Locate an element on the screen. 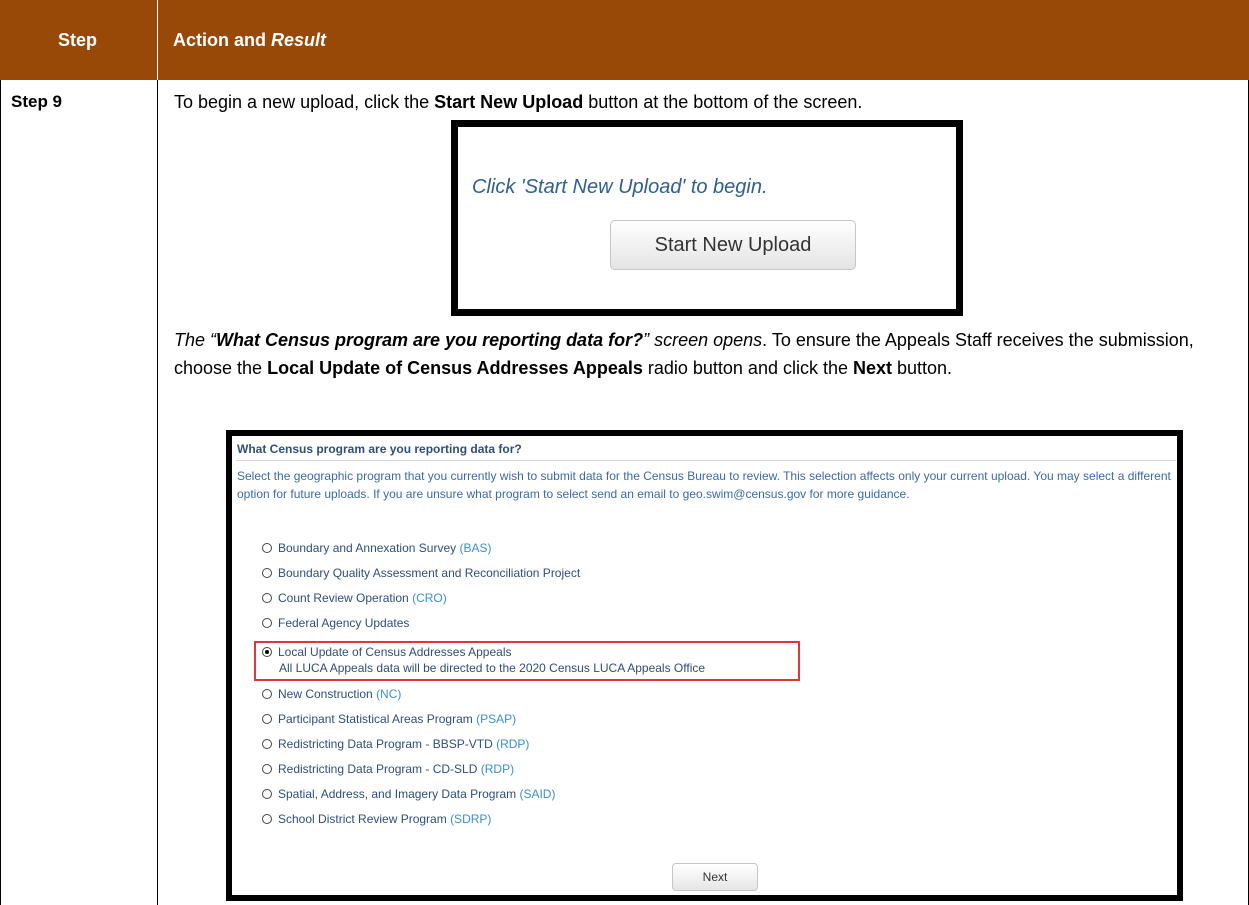 The height and width of the screenshot is (905, 1249). p2-text-h: button. is located at coordinates (922, 368).